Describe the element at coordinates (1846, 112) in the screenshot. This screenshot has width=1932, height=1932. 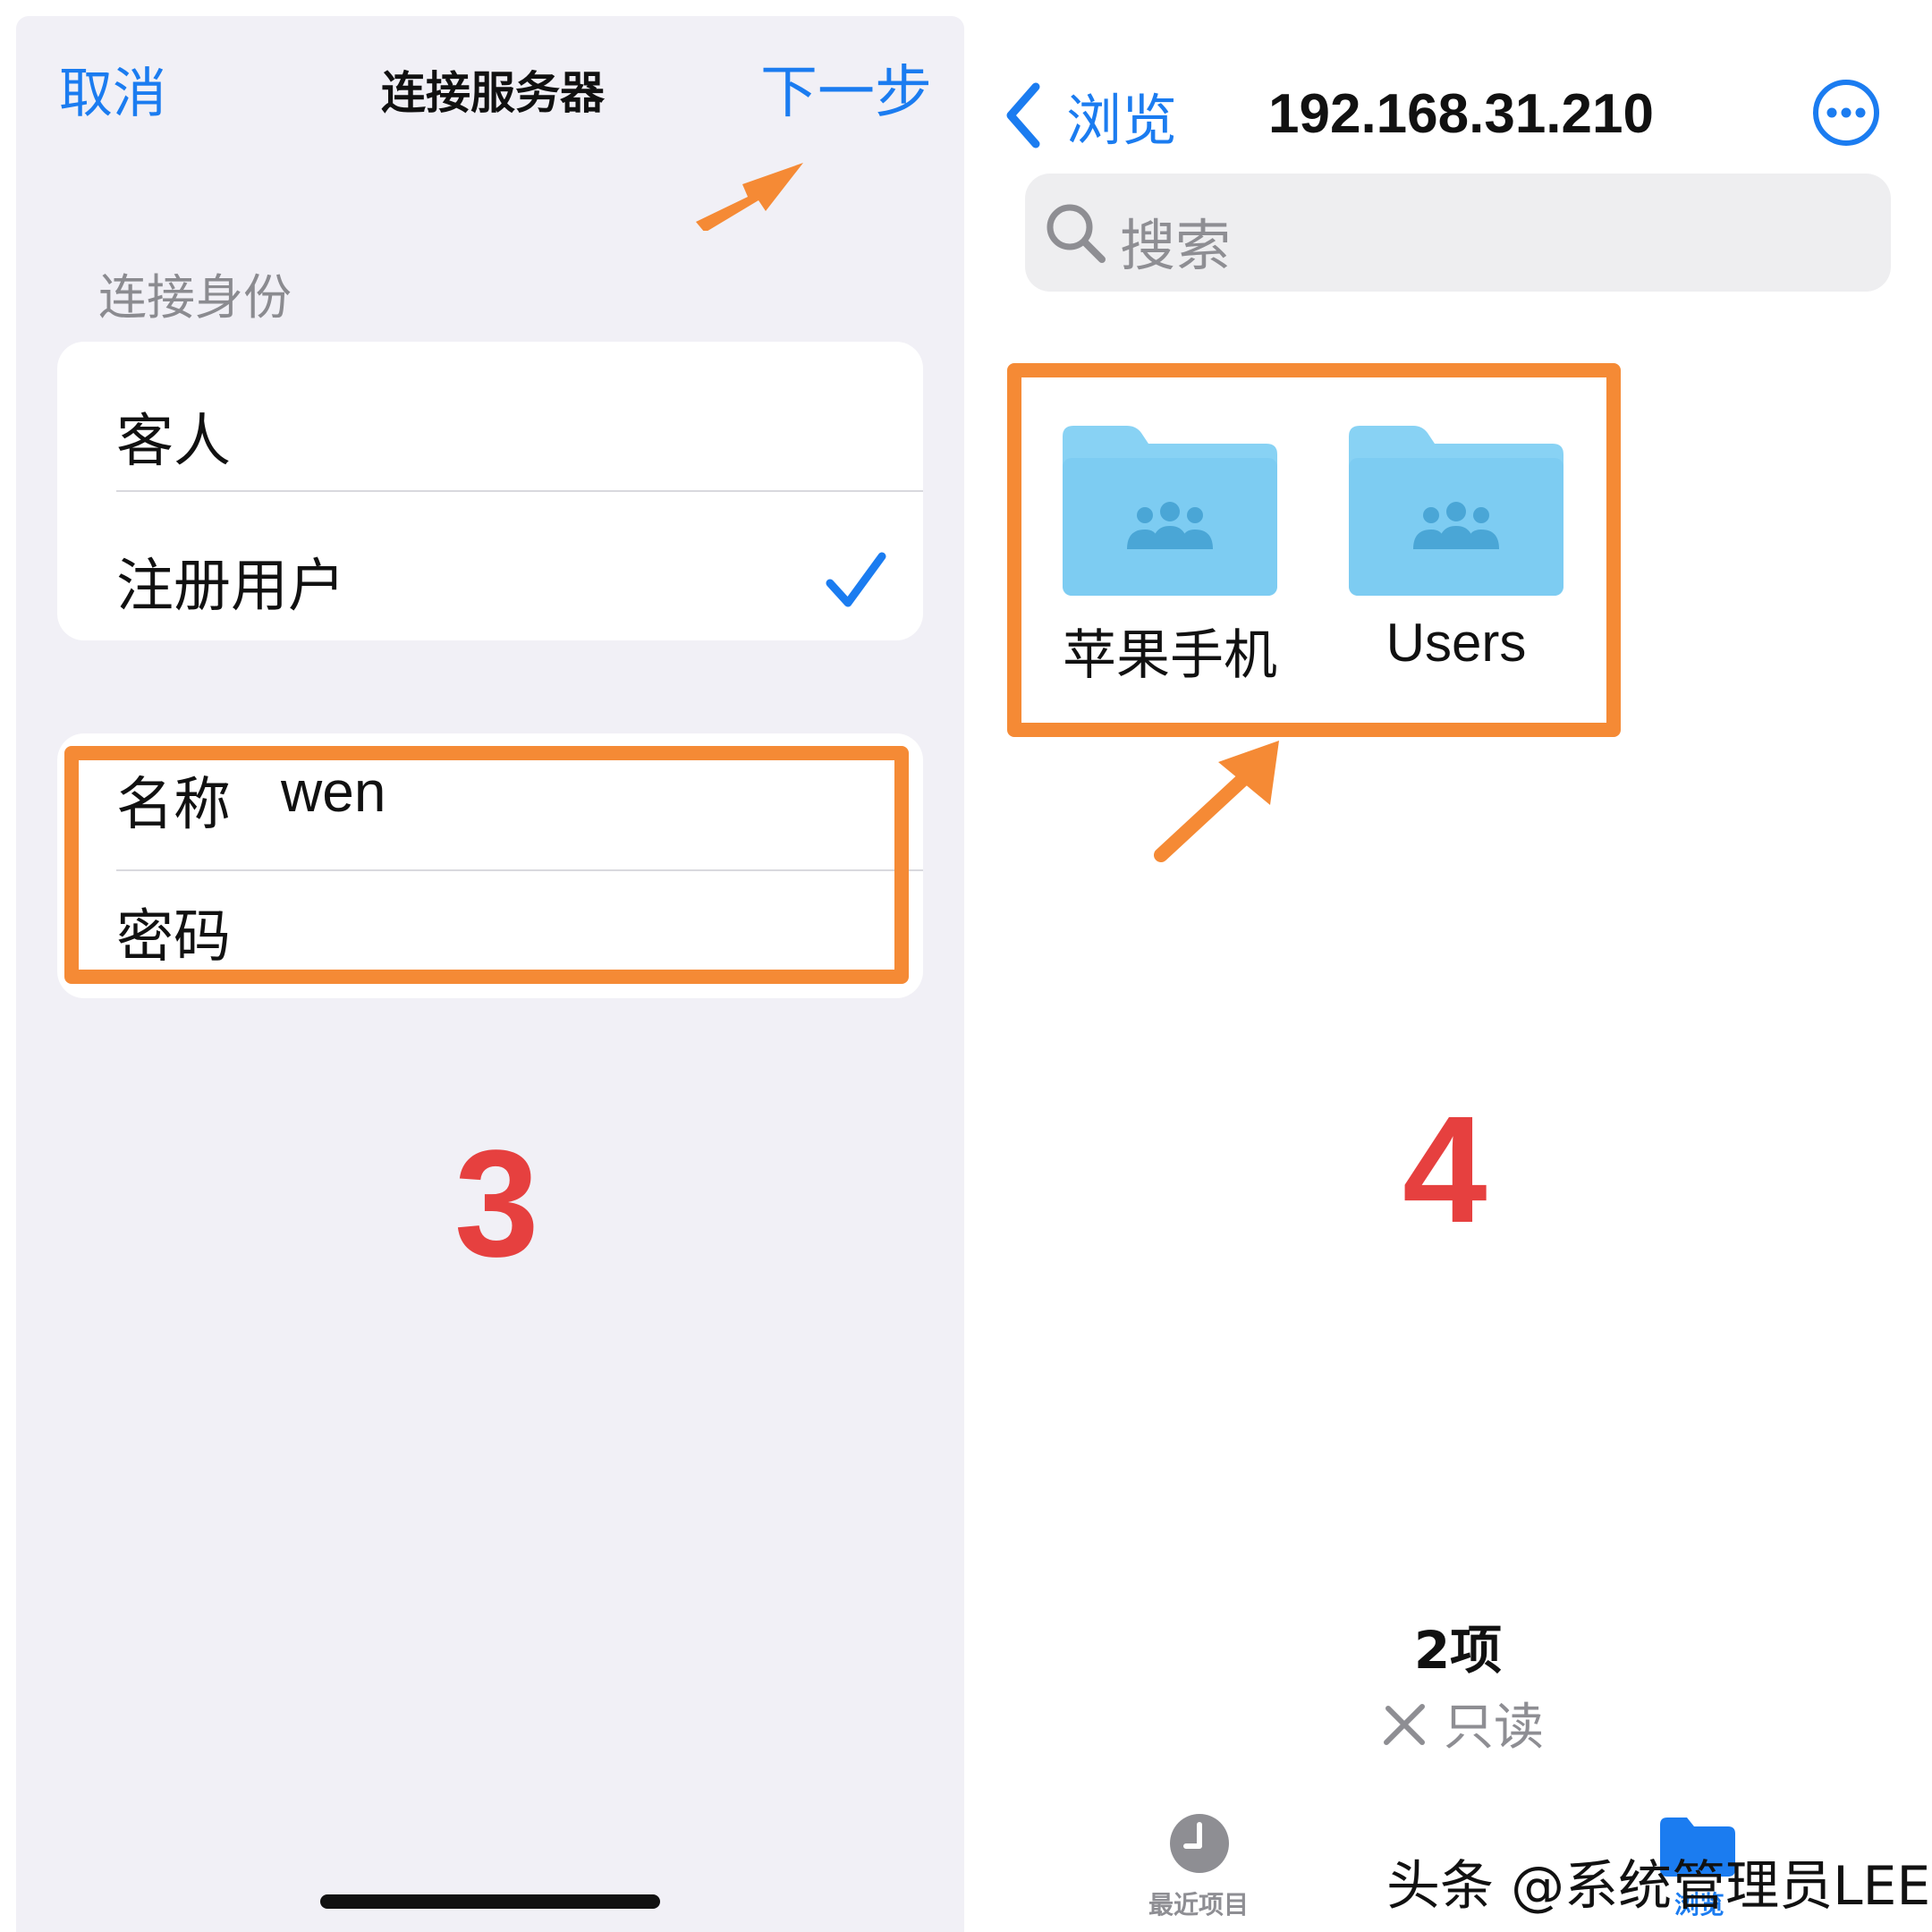
I see `more-circle-icon` at that location.